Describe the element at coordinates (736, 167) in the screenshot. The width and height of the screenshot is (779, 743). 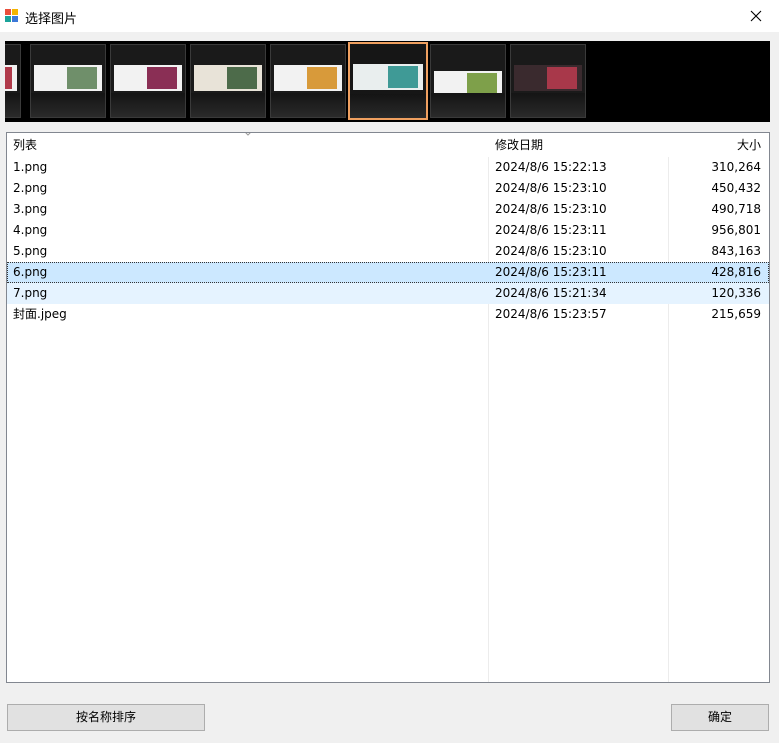
I see `file-size: 310,264` at that location.